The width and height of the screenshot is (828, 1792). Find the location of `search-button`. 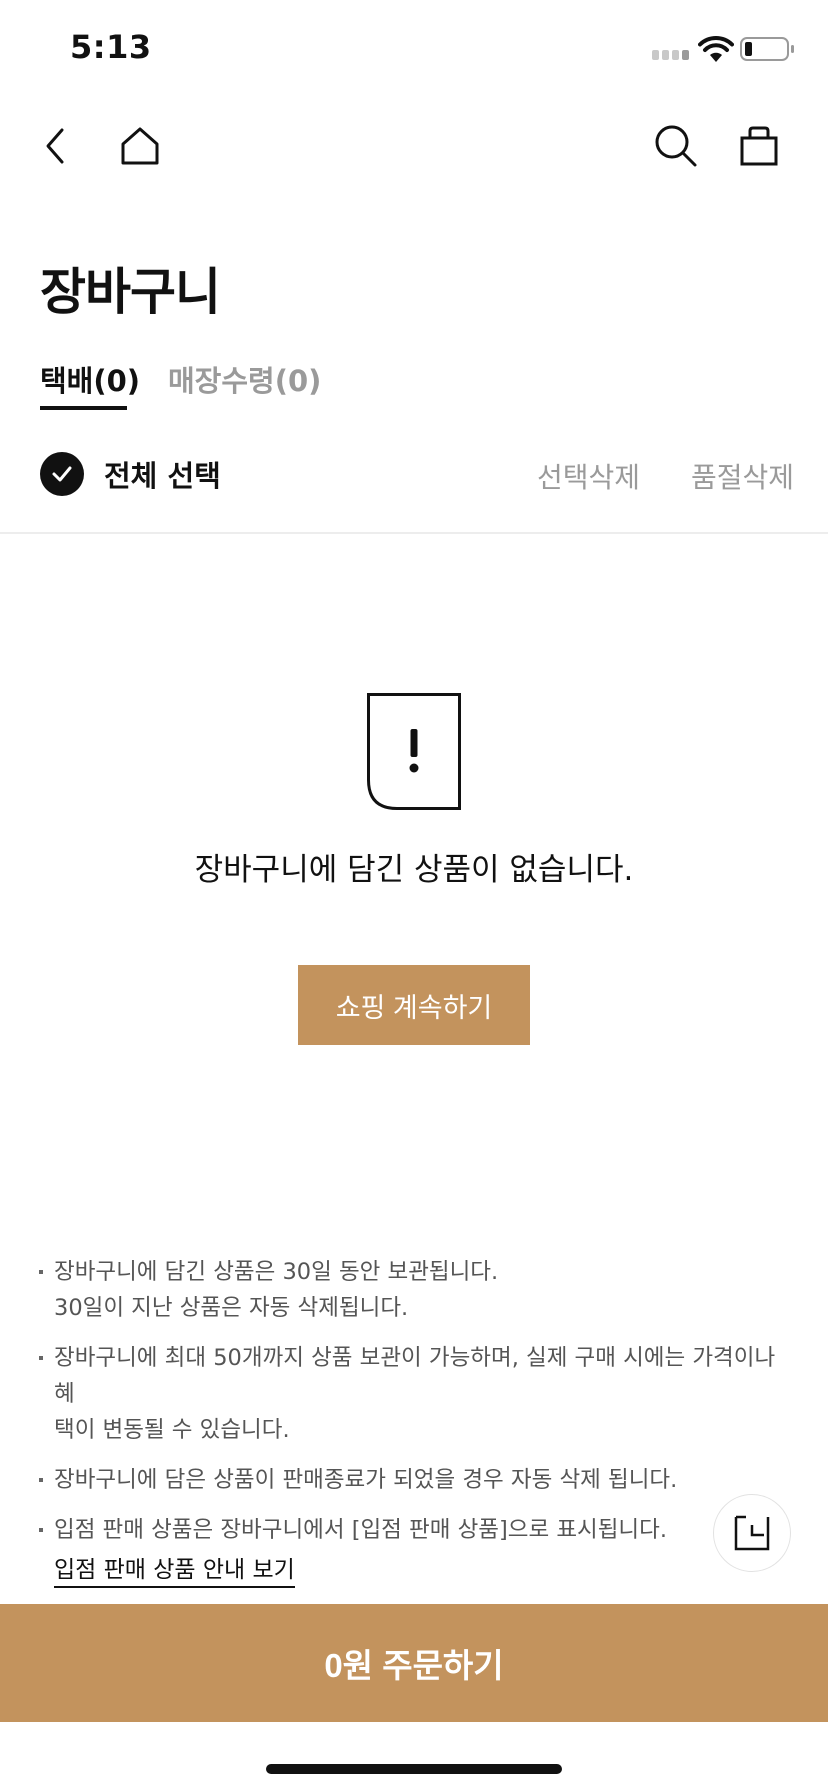

search-button is located at coordinates (676, 146).